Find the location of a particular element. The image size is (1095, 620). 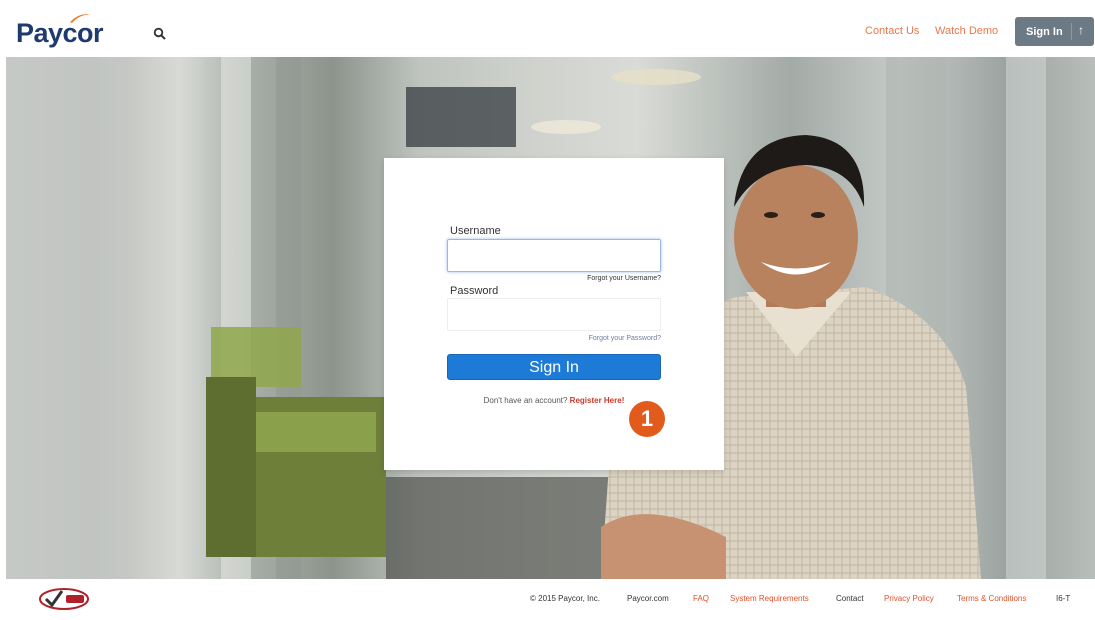

register-prefix: Don't have an account? is located at coordinates (525, 400).